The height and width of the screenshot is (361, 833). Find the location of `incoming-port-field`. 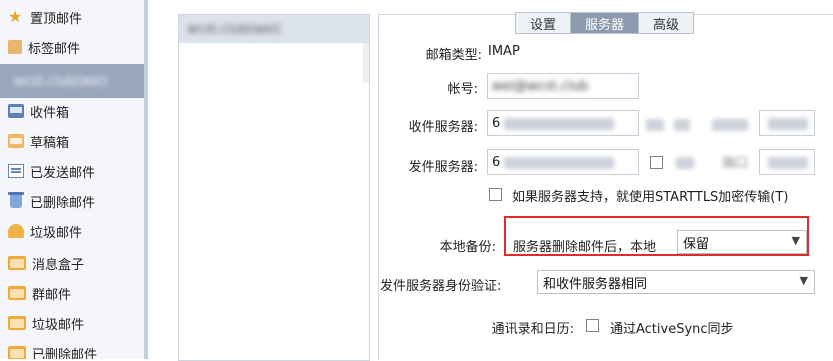

incoming-port-field is located at coordinates (787, 123).